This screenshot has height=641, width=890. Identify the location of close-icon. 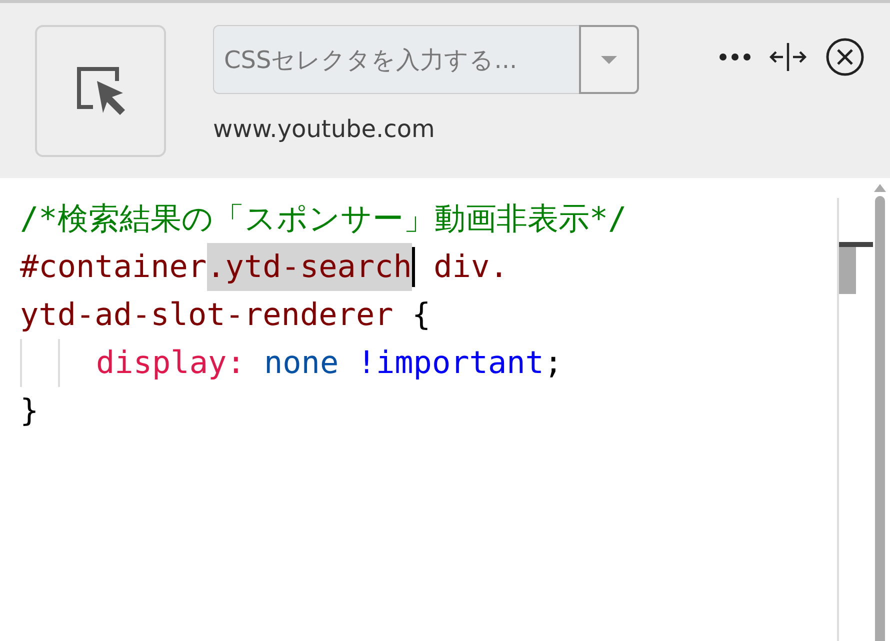
(845, 57).